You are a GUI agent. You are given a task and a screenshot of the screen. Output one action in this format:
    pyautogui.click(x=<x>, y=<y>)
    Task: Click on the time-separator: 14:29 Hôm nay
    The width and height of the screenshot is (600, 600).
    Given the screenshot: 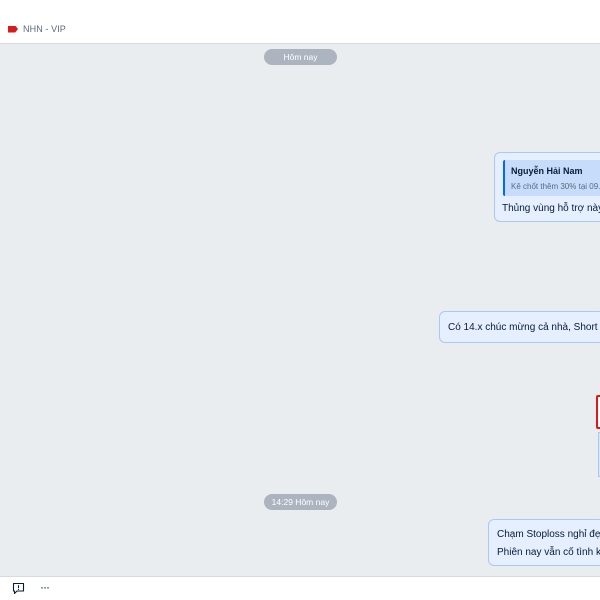 What is the action you would take?
    pyautogui.click(x=300, y=502)
    